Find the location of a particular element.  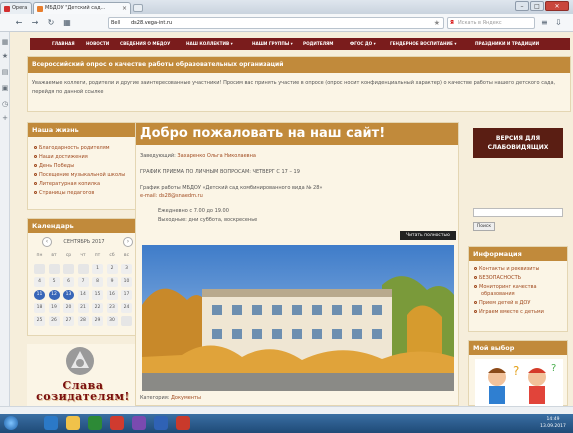

bookmark-star-icon: ★ is located at coordinates (437, 23).